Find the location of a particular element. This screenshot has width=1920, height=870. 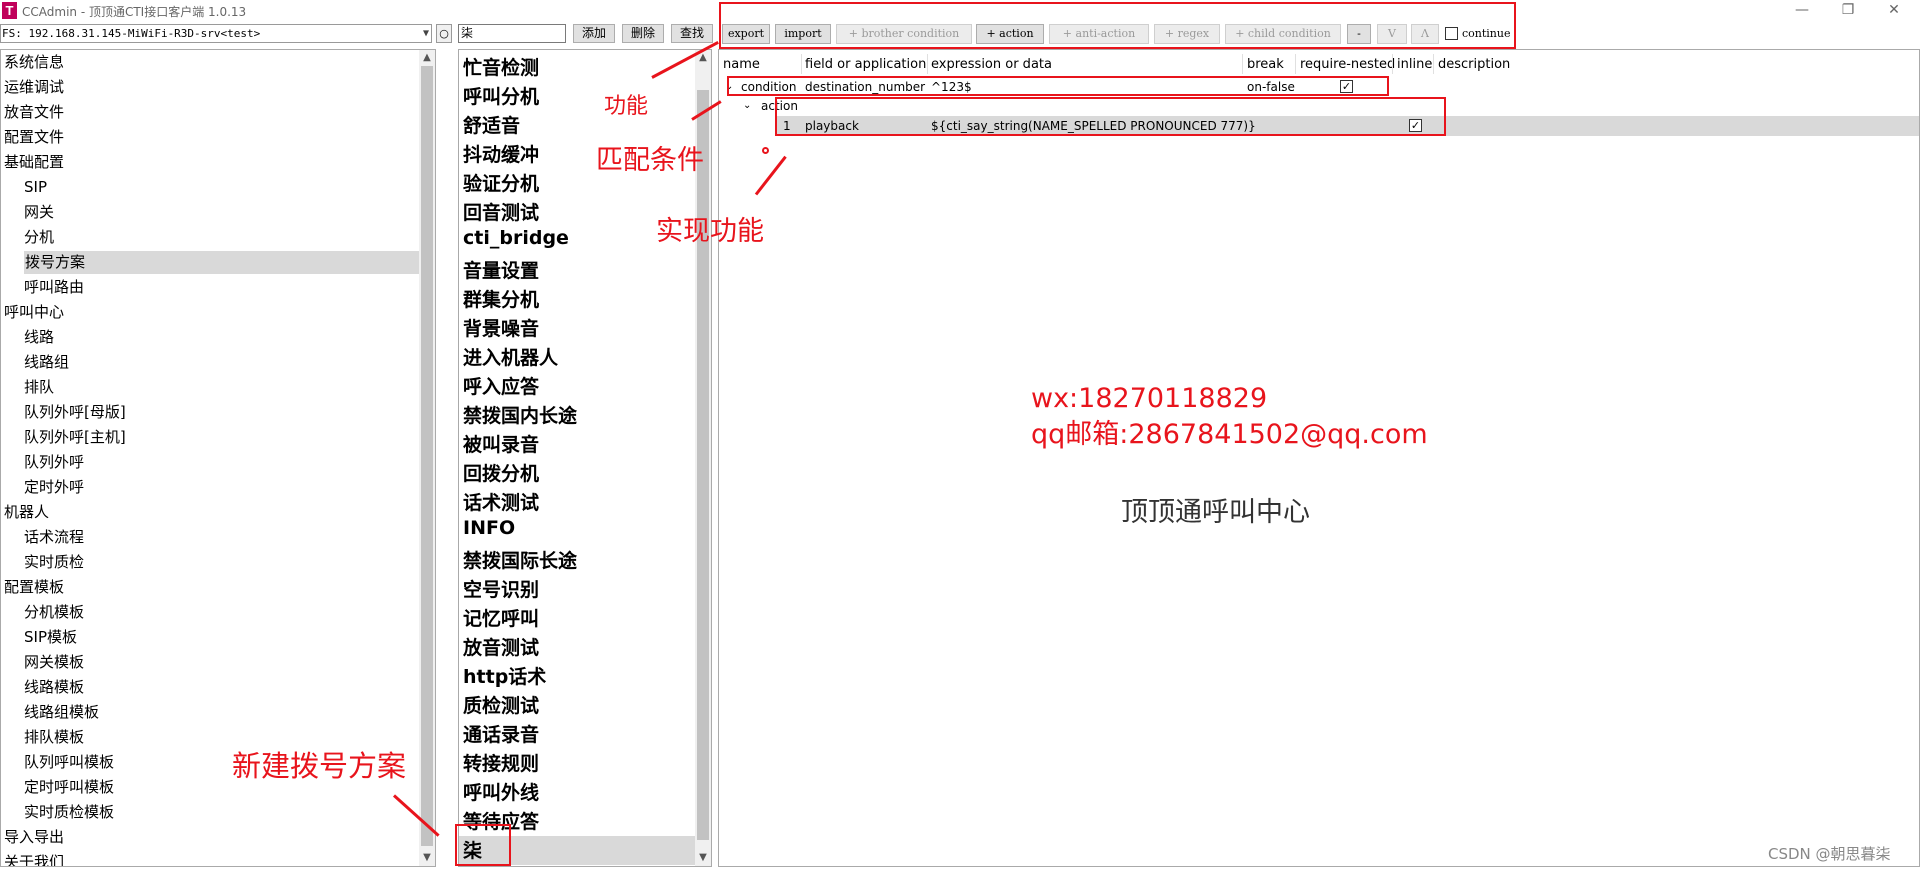

nav-scrollbar: ▲ ▼ is located at coordinates (427, 458).